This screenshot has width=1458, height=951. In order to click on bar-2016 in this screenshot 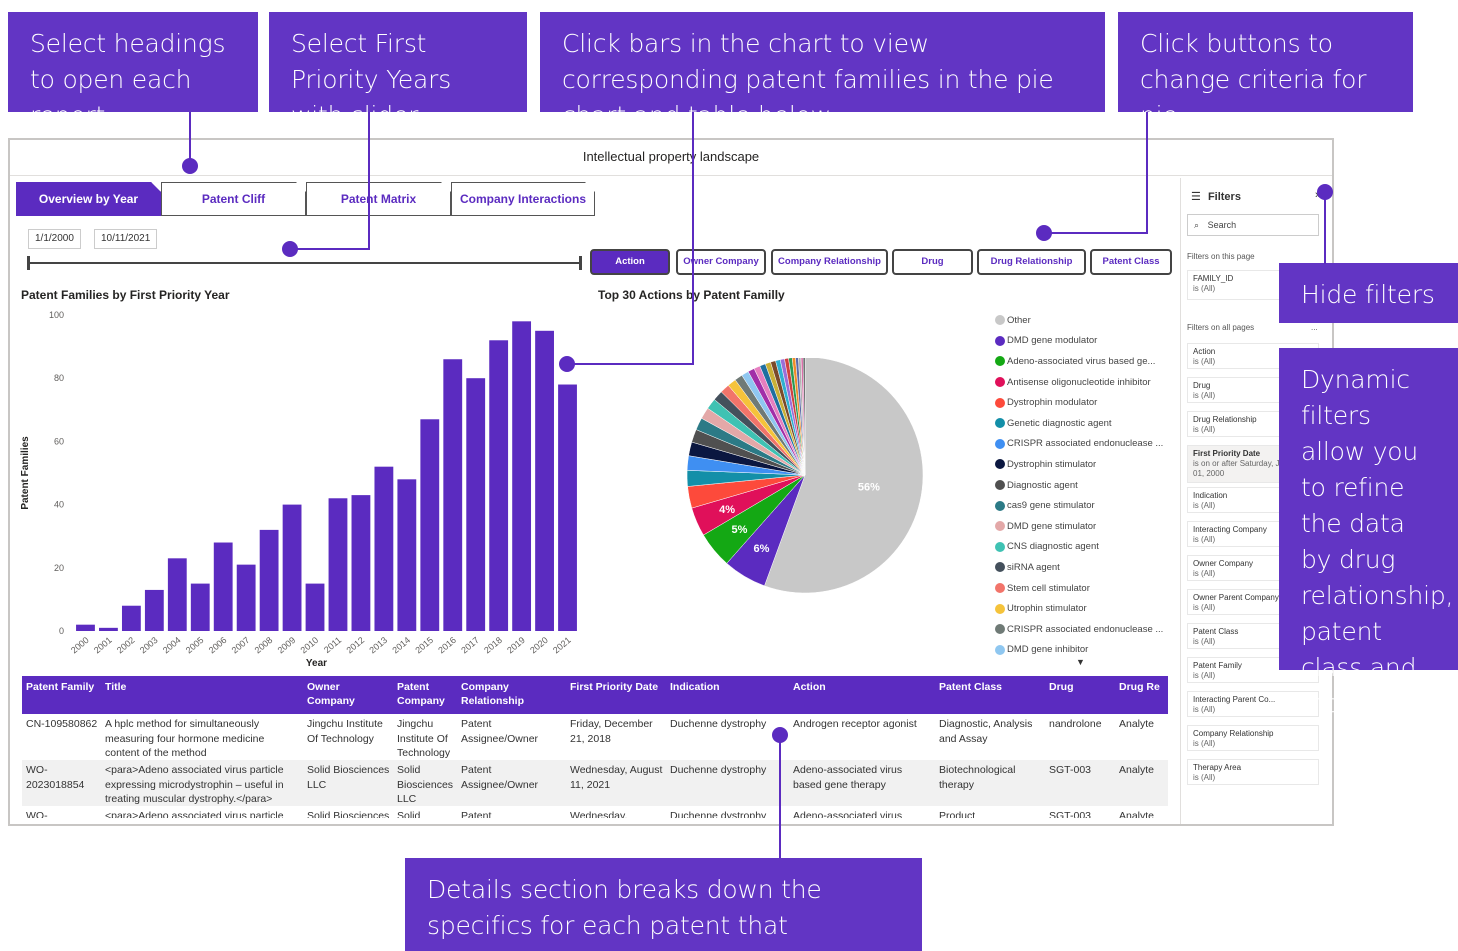, I will do `click(453, 495)`.